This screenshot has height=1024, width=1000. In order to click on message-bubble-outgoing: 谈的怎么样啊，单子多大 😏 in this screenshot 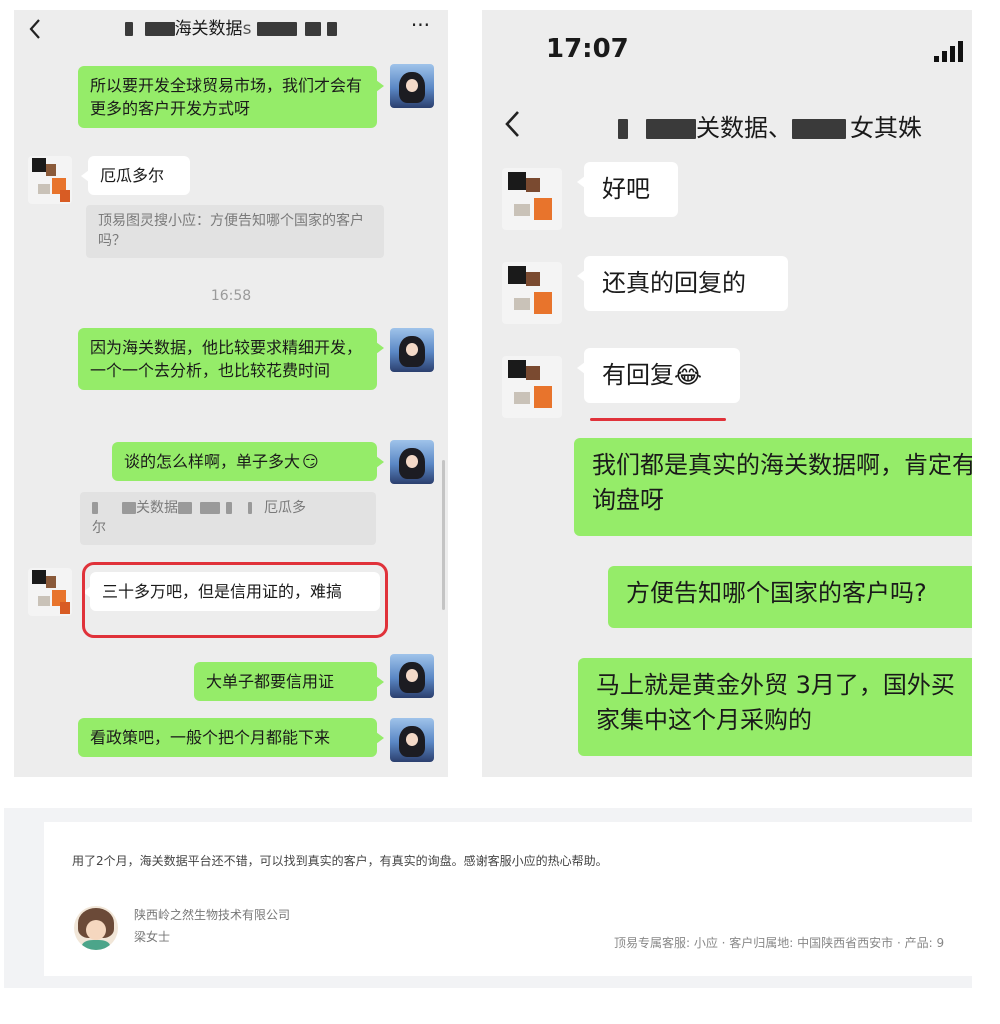, I will do `click(248, 462)`.